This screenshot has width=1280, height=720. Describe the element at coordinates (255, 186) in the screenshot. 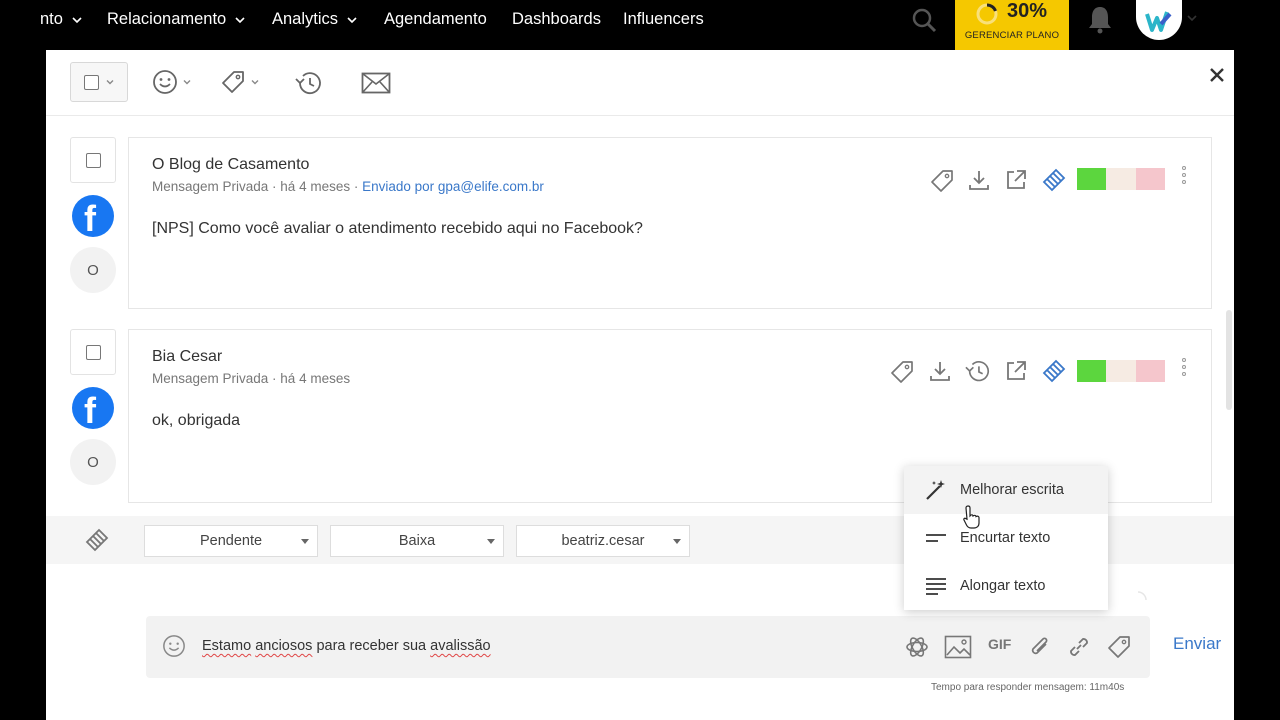

I see `message-meta-text: Mensagem Privada · há 4 meses ·` at that location.